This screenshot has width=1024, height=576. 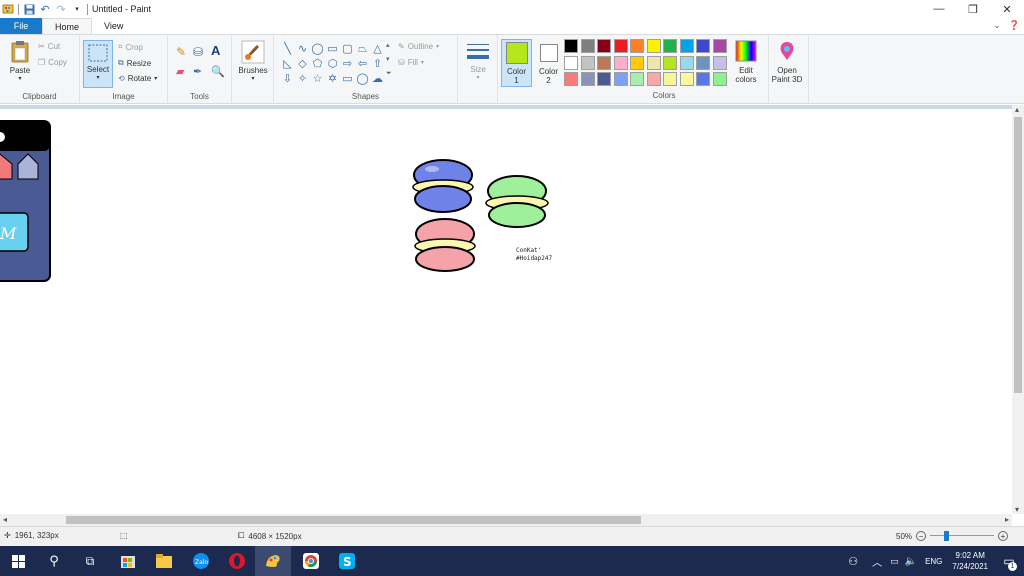 What do you see at coordinates (787, 62) in the screenshot?
I see `open-paint3d-button: Open Paint 3D` at bounding box center [787, 62].